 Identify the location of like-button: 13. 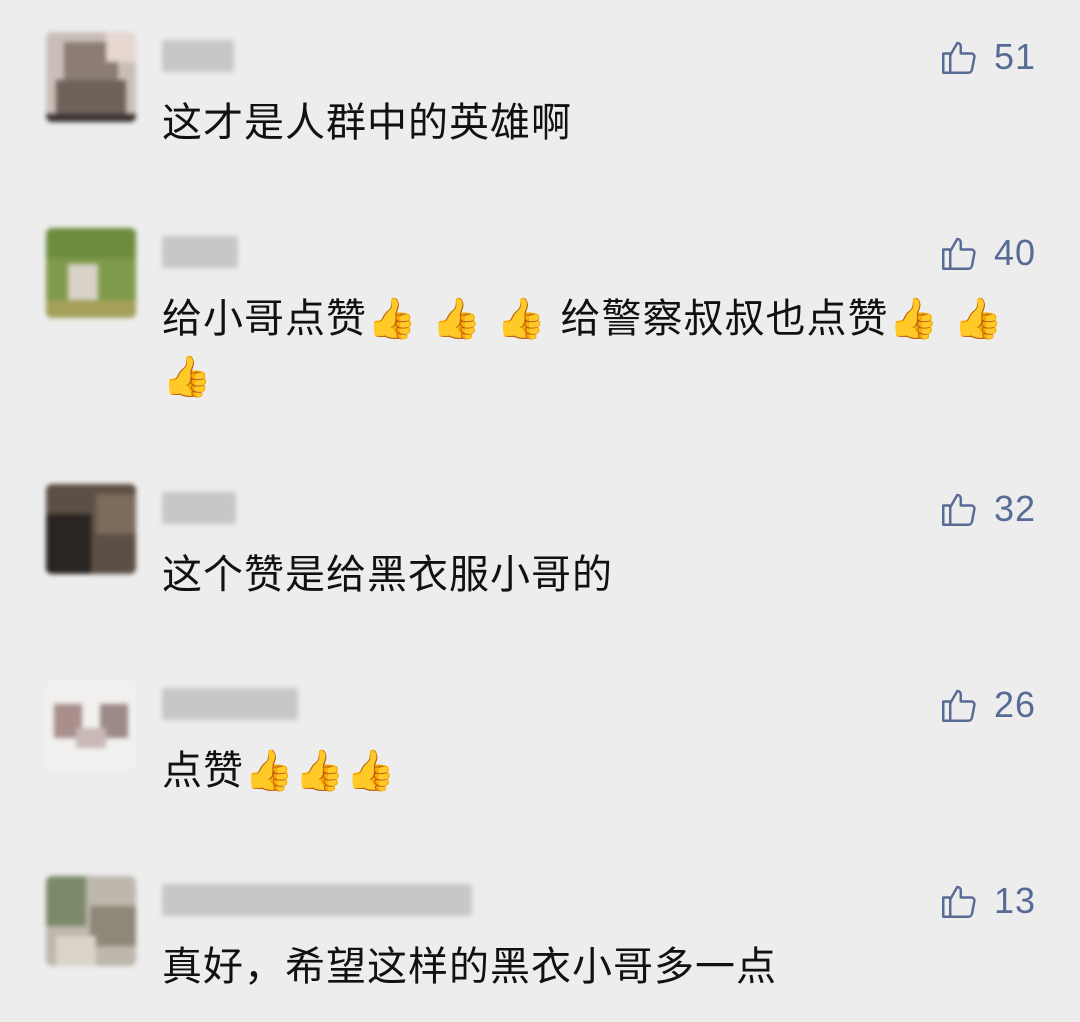
(987, 901).